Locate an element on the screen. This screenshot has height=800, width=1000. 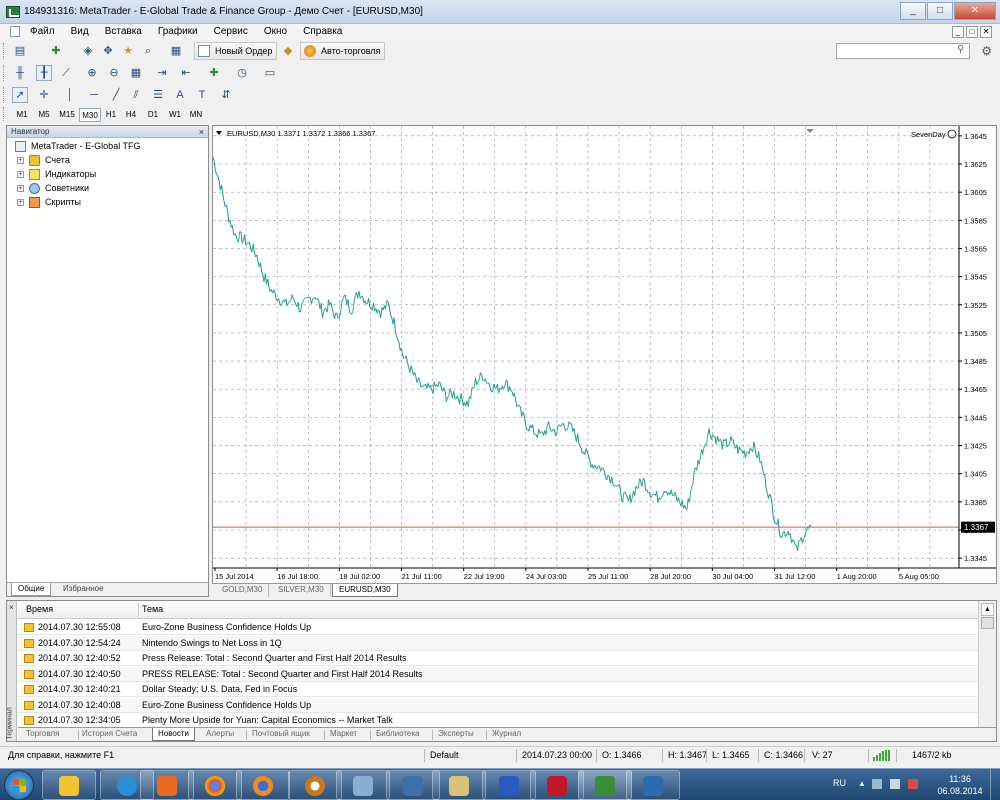
market-watch-icon: ★ is located at coordinates (128, 51).